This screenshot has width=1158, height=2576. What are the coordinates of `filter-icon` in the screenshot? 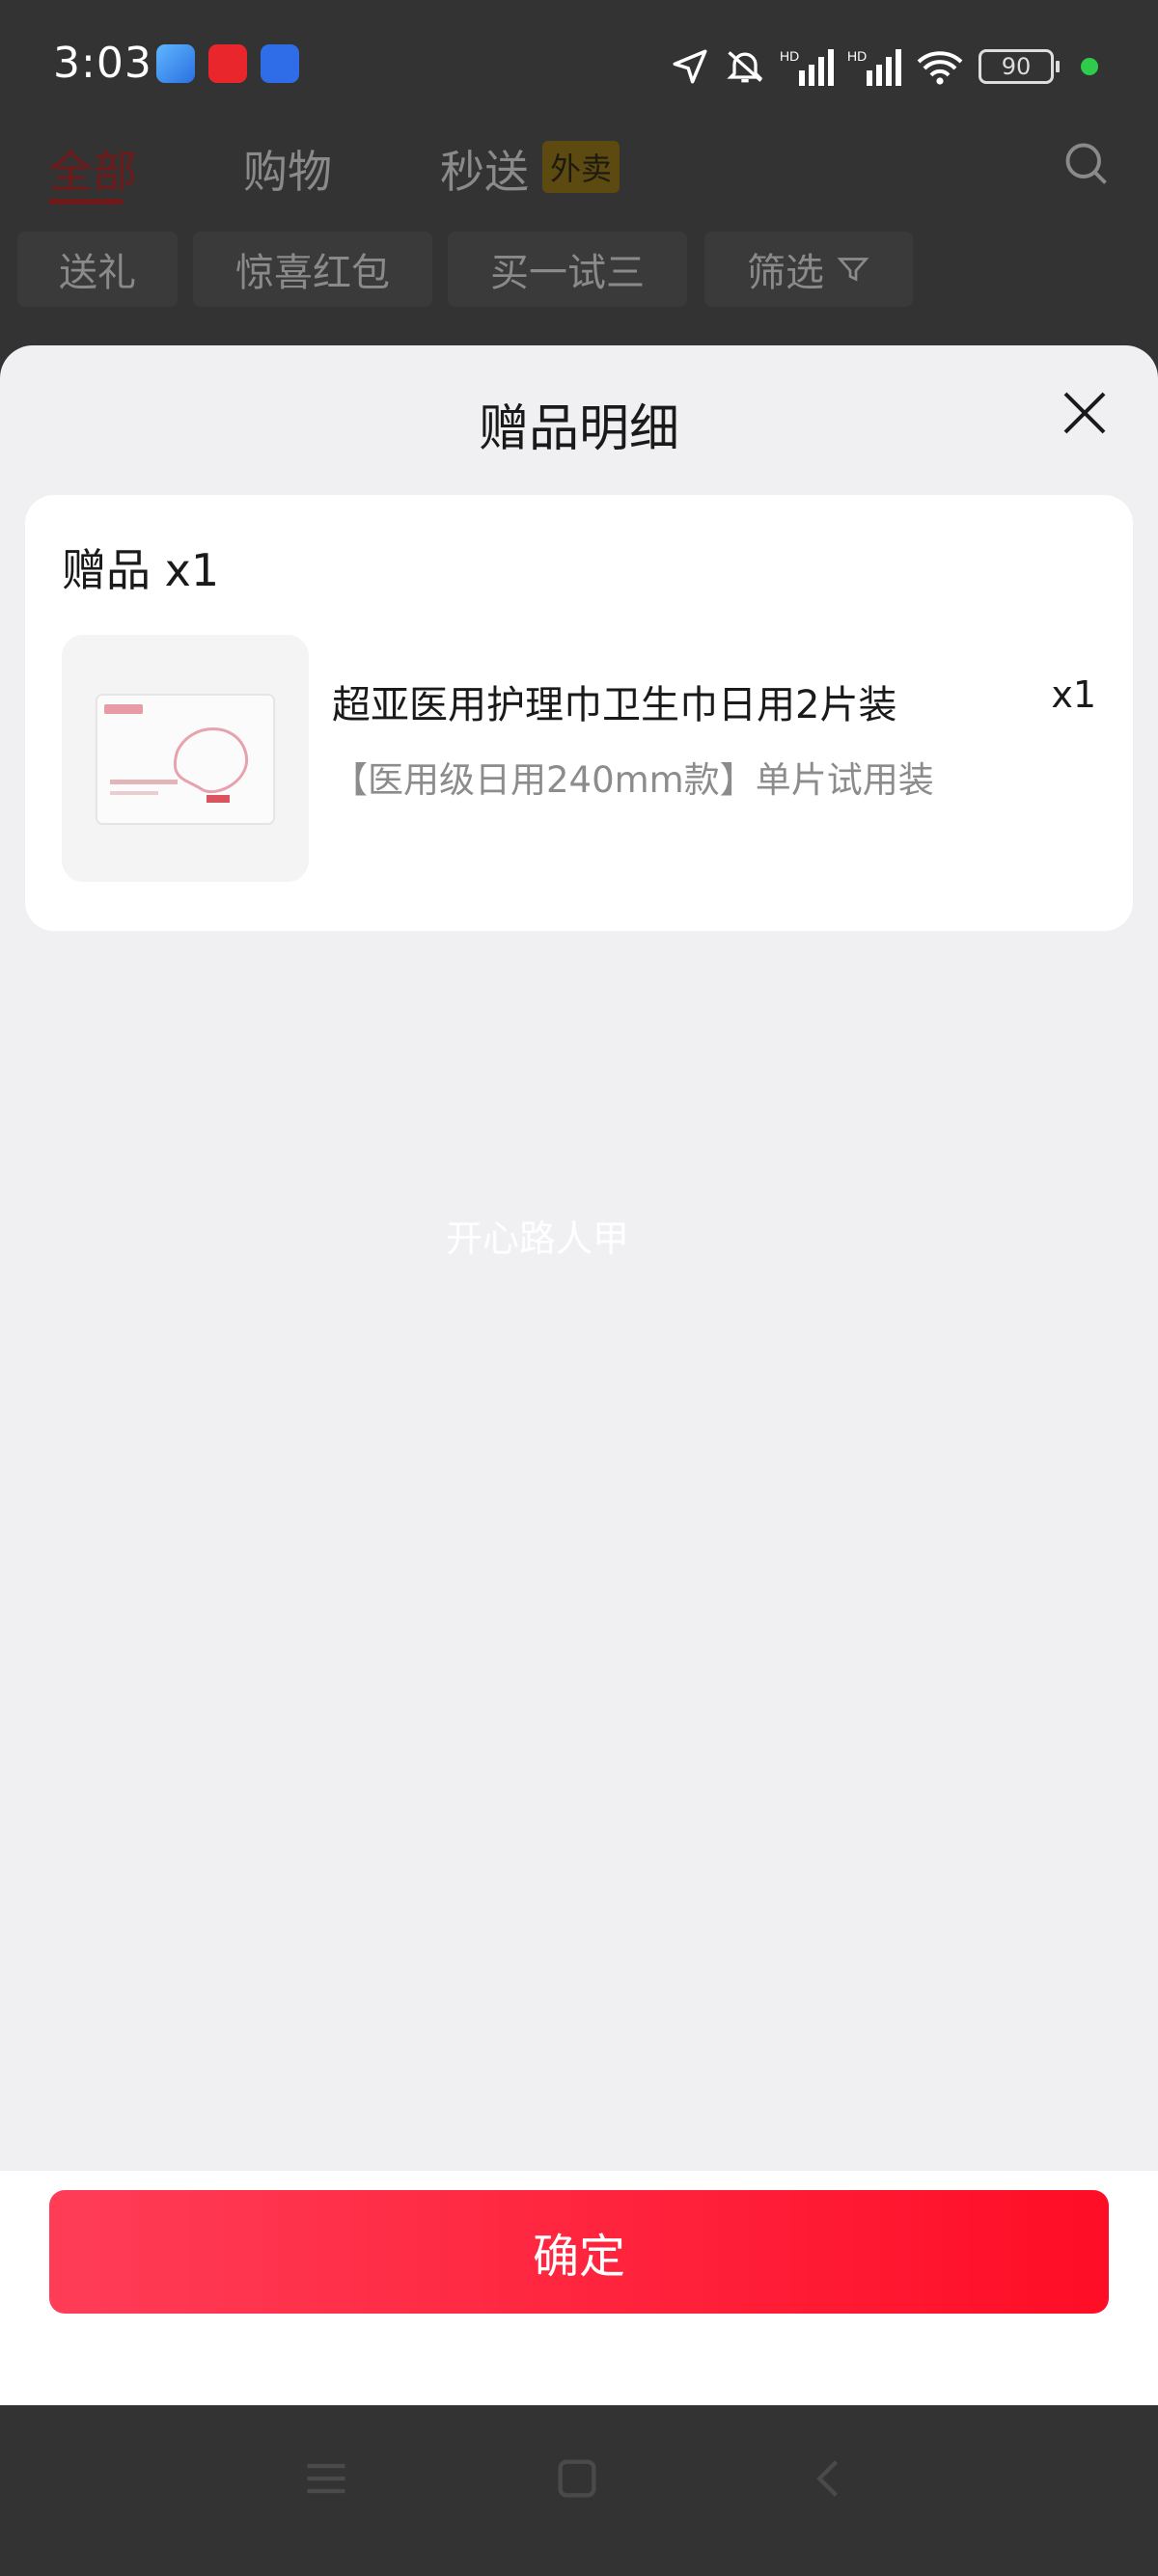 It's located at (853, 270).